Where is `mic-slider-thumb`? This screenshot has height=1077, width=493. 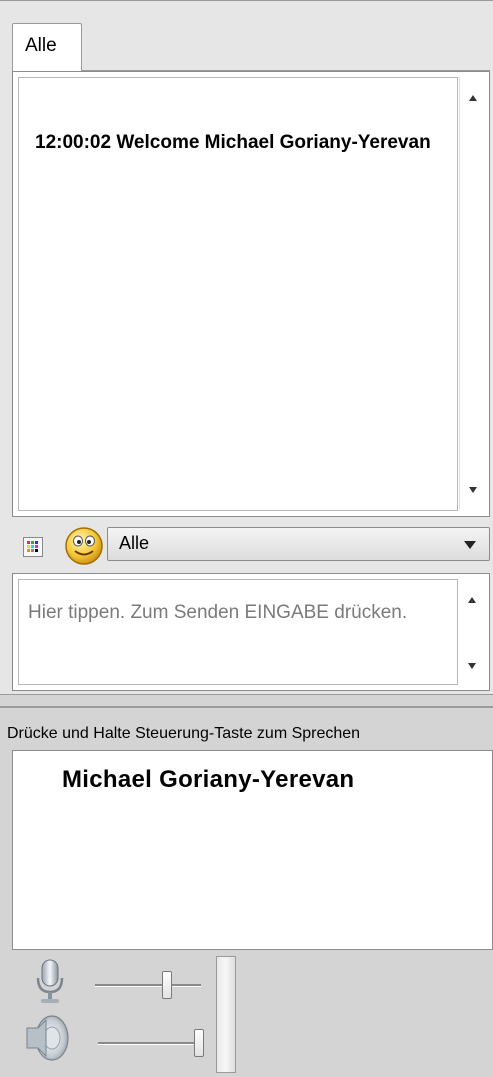
mic-slider-thumb is located at coordinates (167, 985).